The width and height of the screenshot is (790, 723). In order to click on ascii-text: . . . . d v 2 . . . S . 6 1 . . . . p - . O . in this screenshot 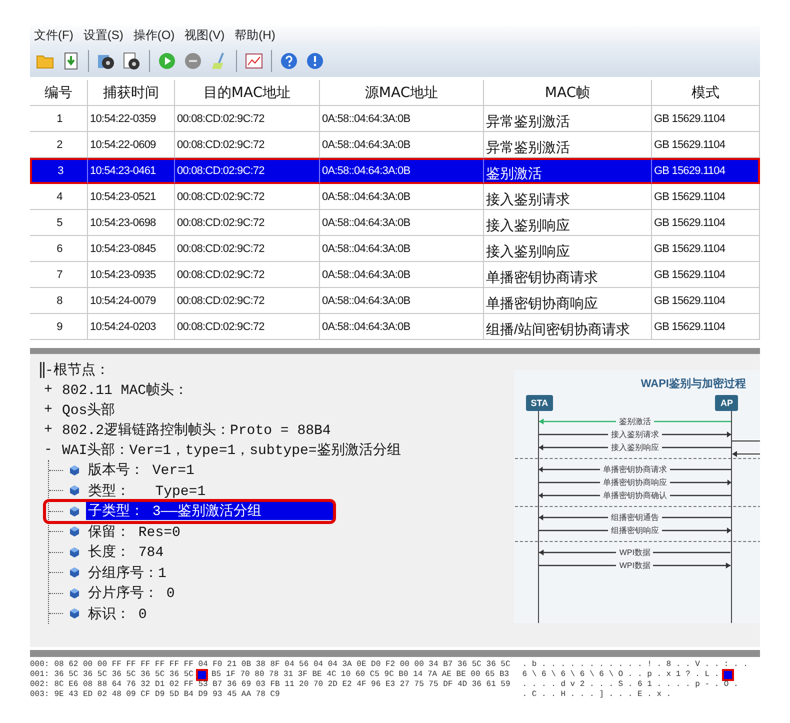, I will do `click(630, 685)`.